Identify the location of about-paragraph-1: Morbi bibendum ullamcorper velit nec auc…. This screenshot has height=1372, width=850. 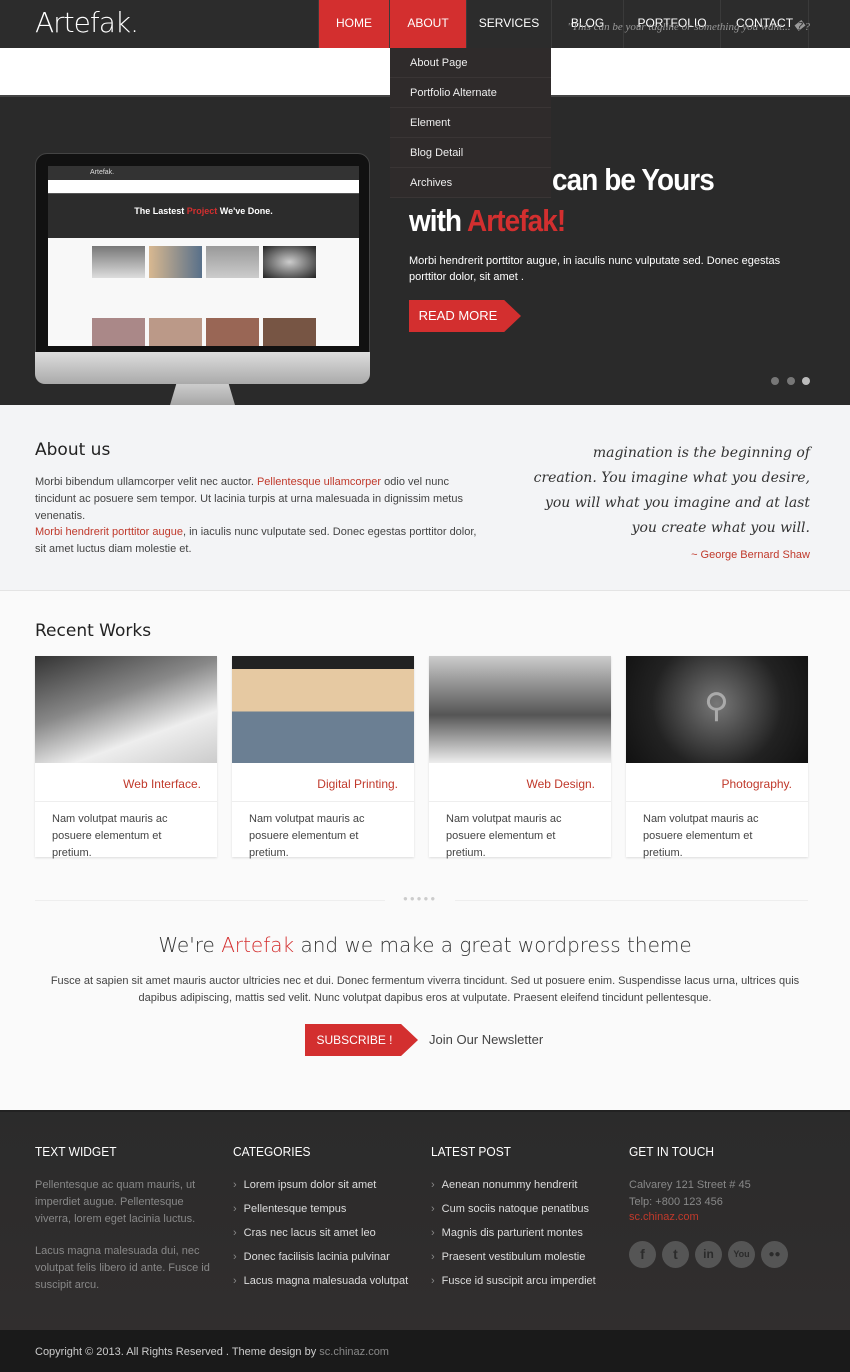
(249, 499).